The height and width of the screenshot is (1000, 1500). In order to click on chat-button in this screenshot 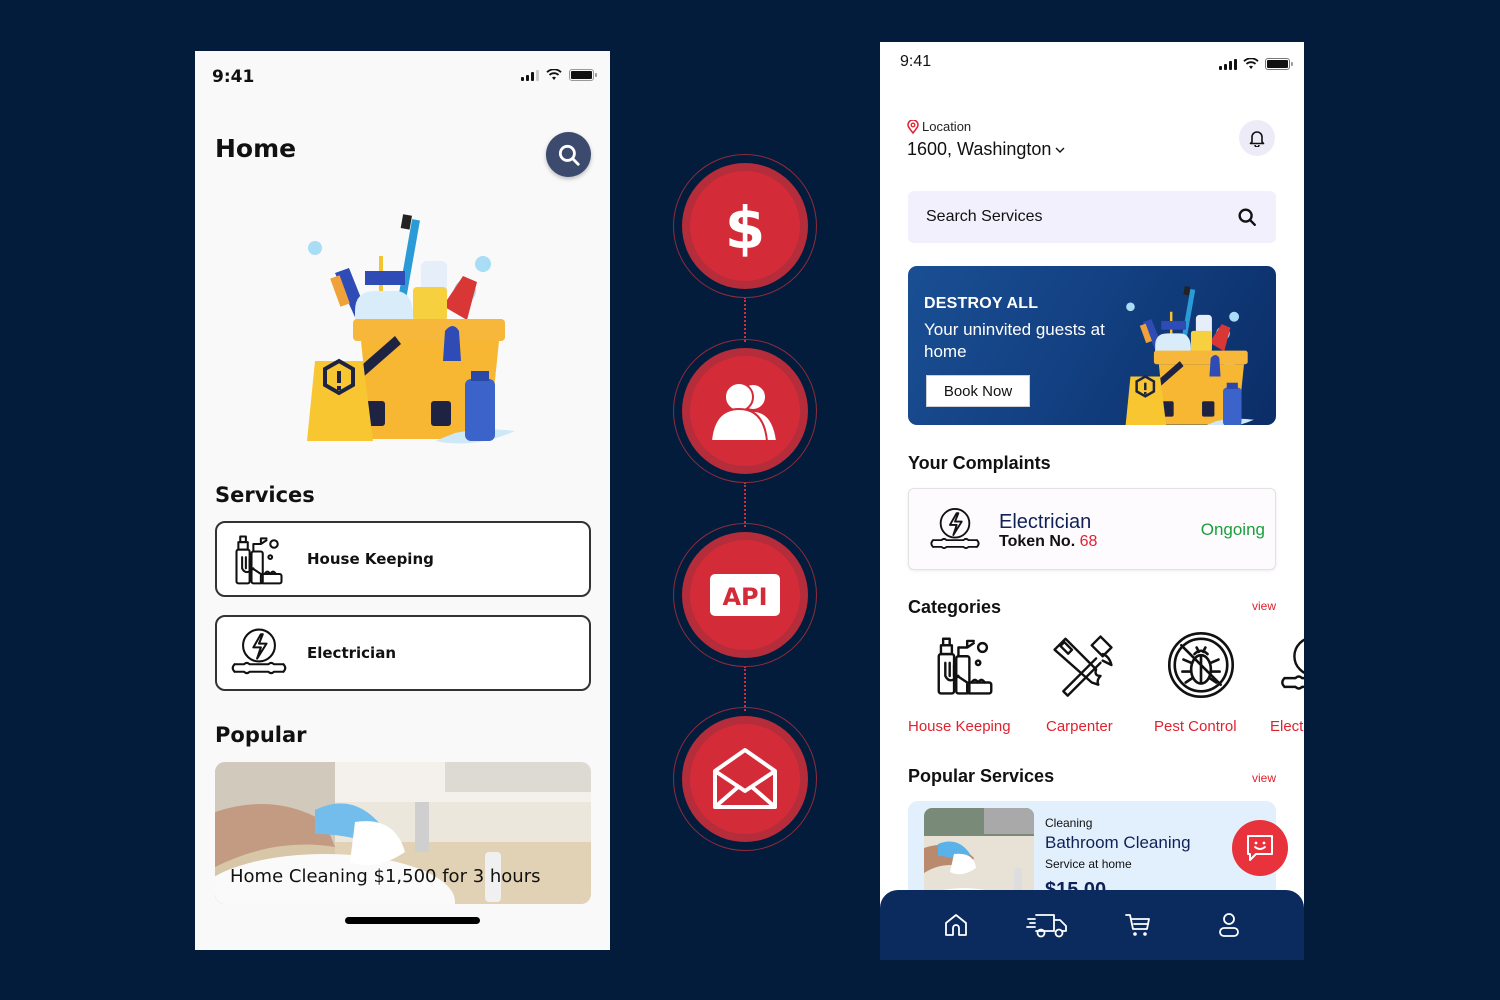, I will do `click(1260, 848)`.